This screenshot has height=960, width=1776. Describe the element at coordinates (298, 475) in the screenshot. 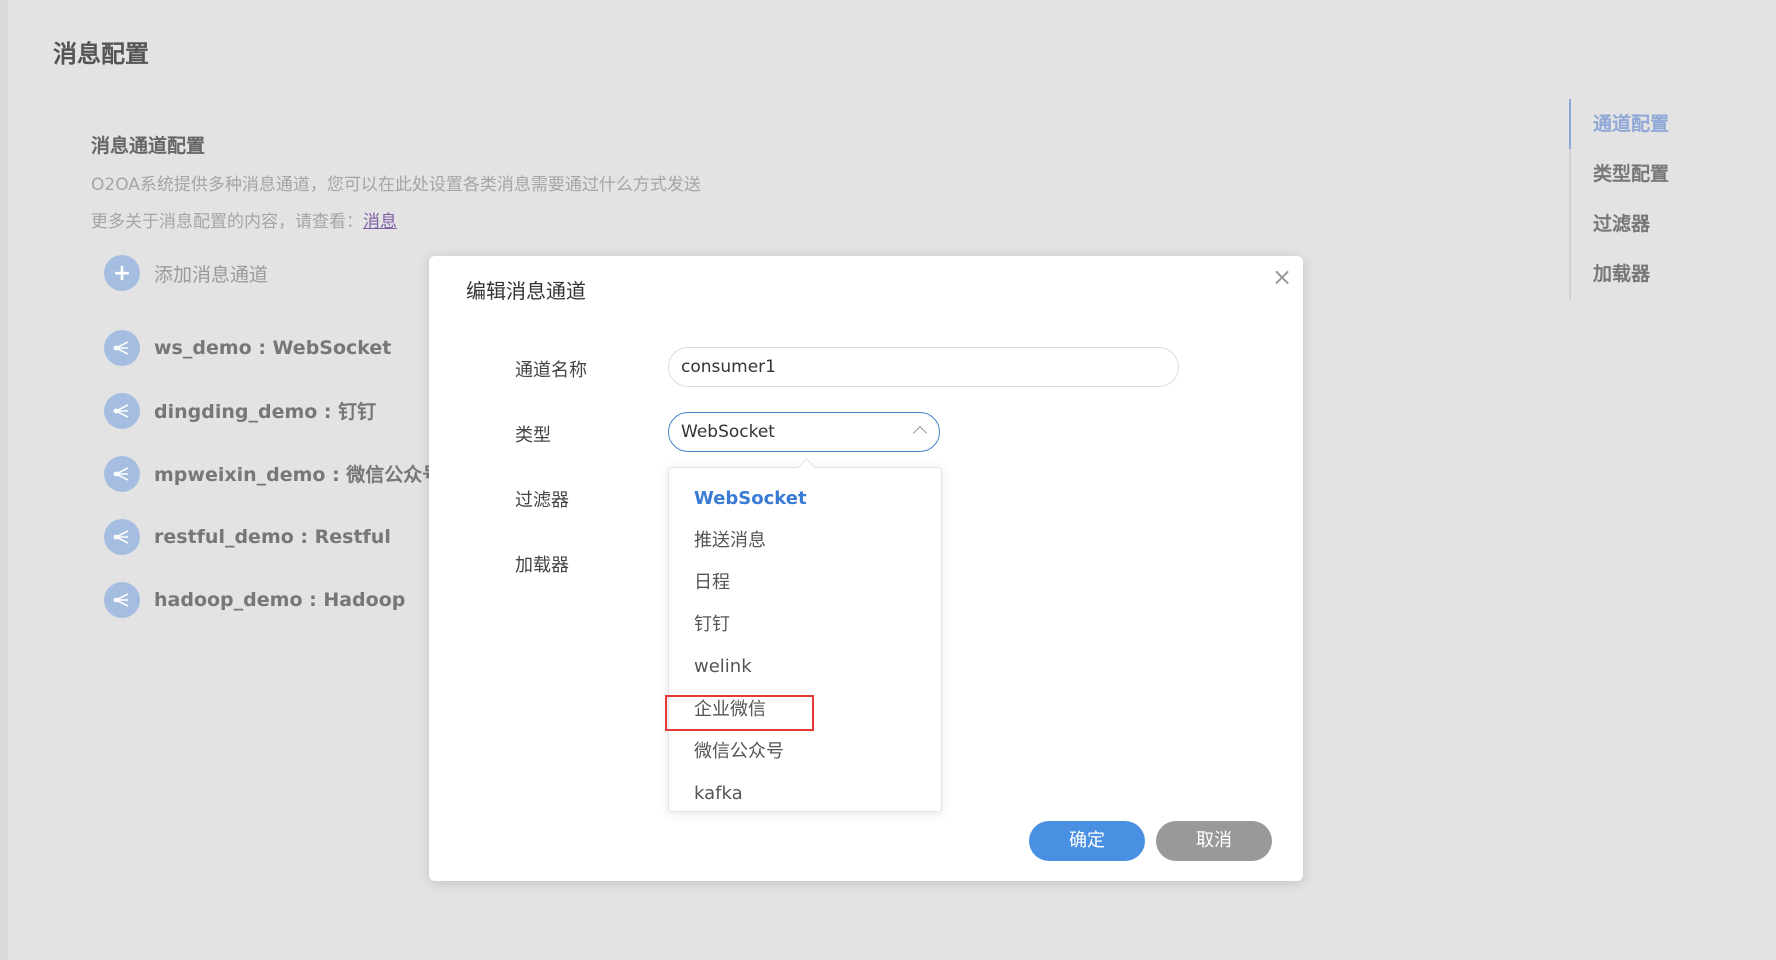

I see `channel-label: mpweixin_demo : 微信公众号` at that location.